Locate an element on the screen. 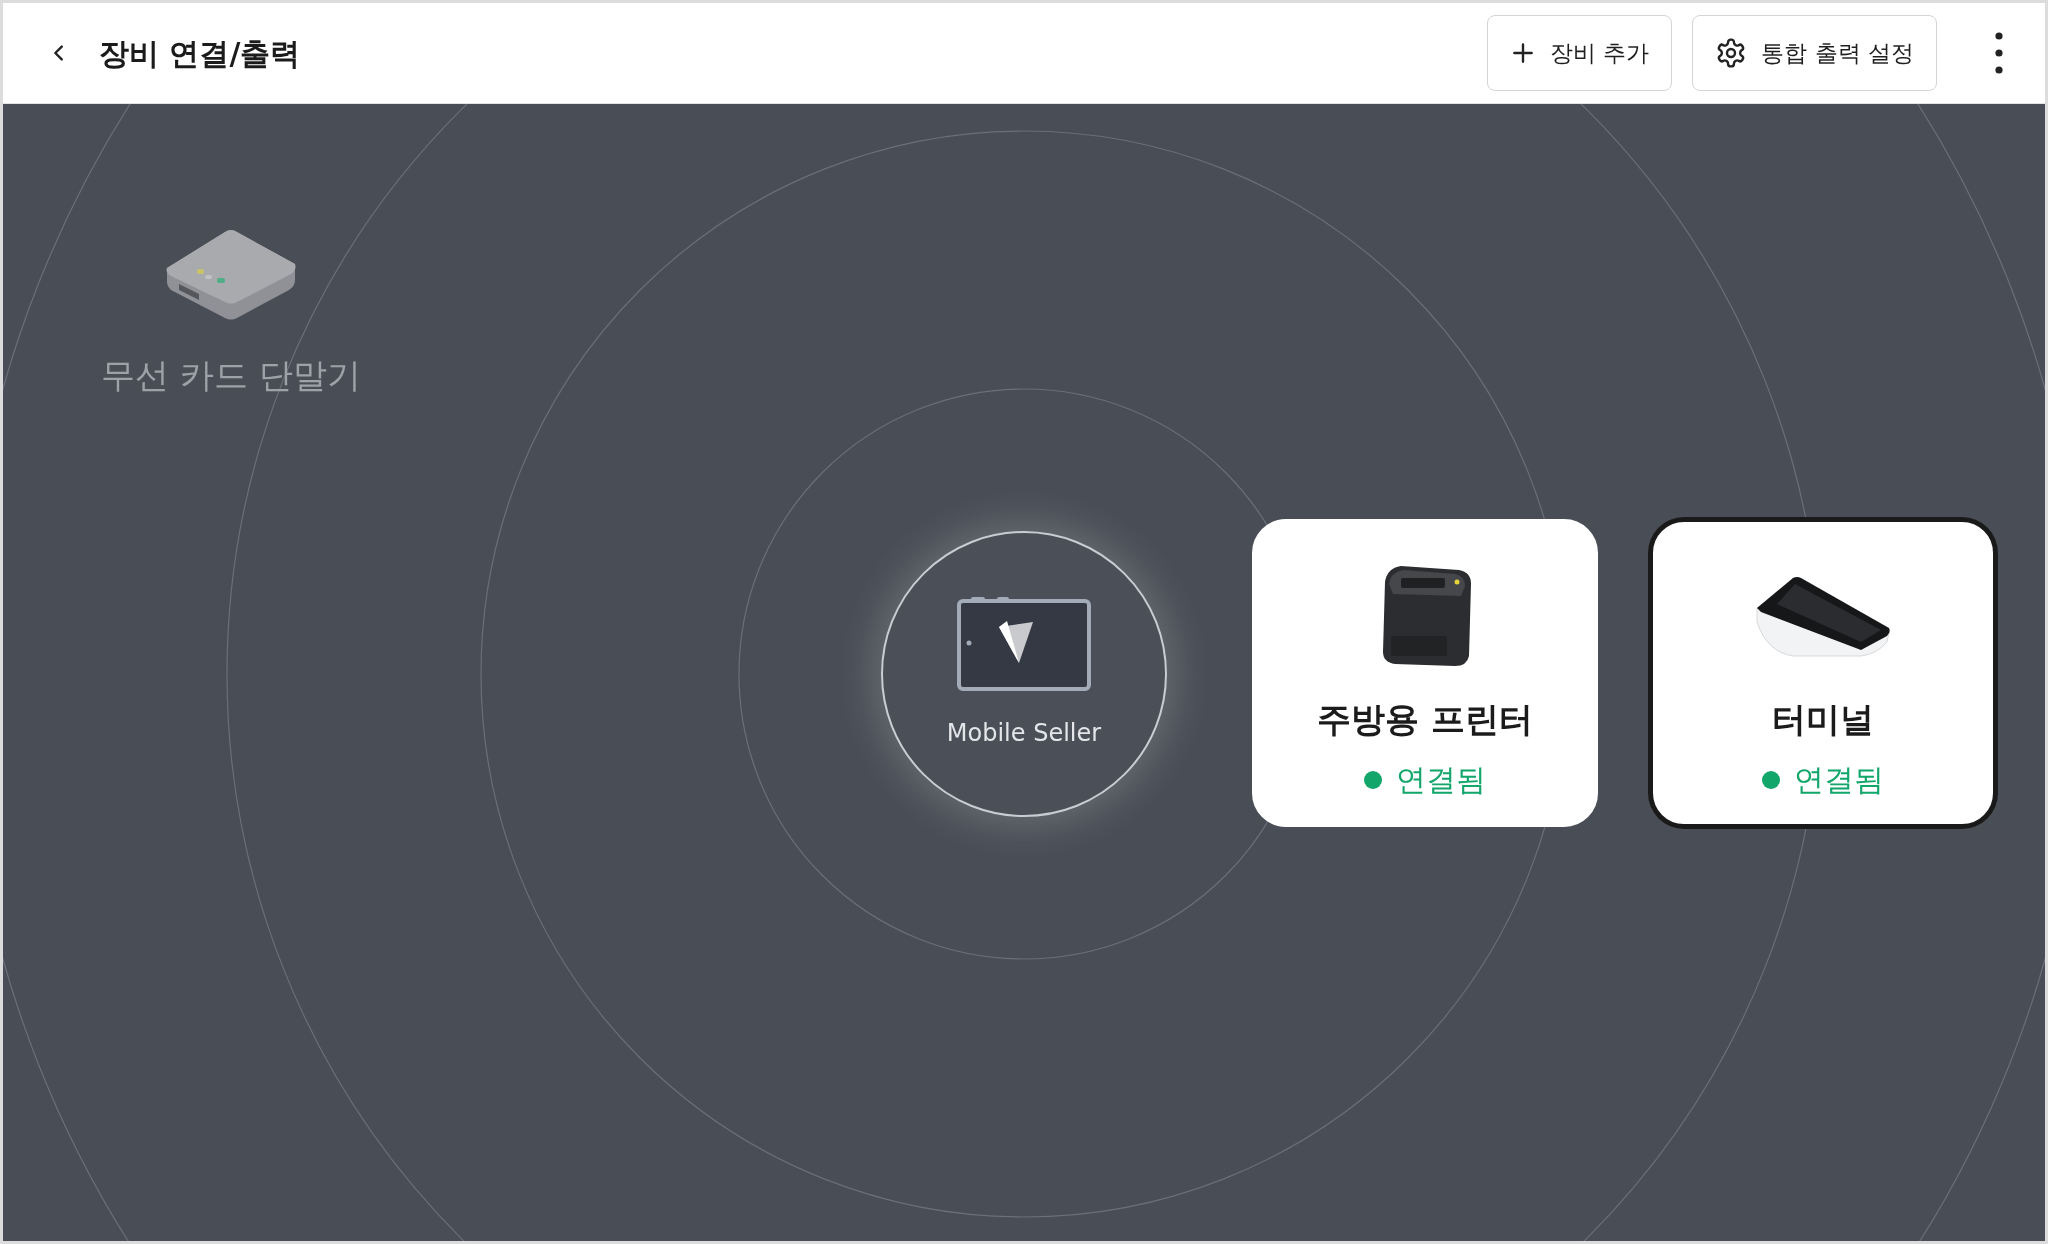 Image resolution: width=2048 pixels, height=1244 pixels. print-settings-button: 통합 출력 설정 is located at coordinates (1814, 53).